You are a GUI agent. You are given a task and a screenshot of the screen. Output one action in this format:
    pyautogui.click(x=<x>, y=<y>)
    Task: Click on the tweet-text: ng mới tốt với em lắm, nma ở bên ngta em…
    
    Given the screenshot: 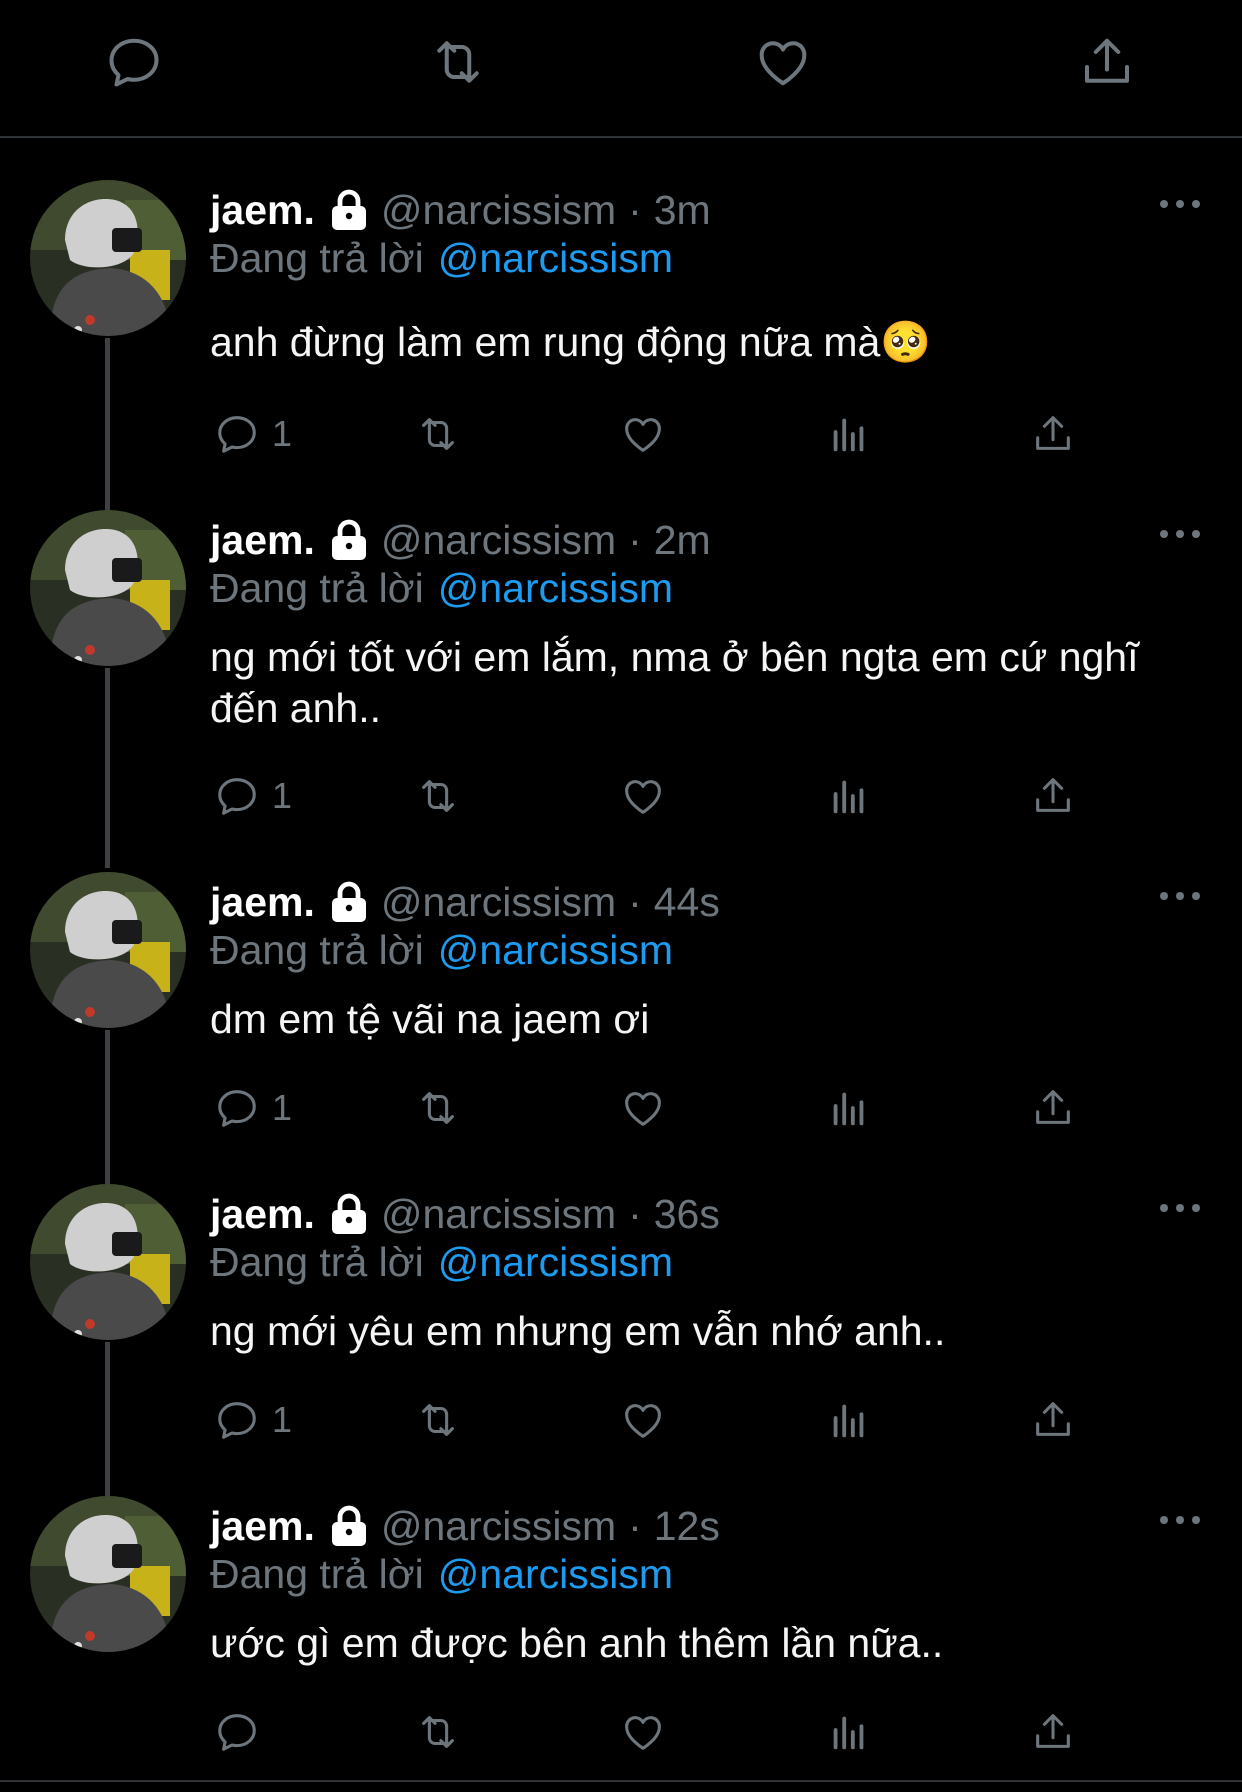 What is the action you would take?
    pyautogui.click(x=674, y=682)
    